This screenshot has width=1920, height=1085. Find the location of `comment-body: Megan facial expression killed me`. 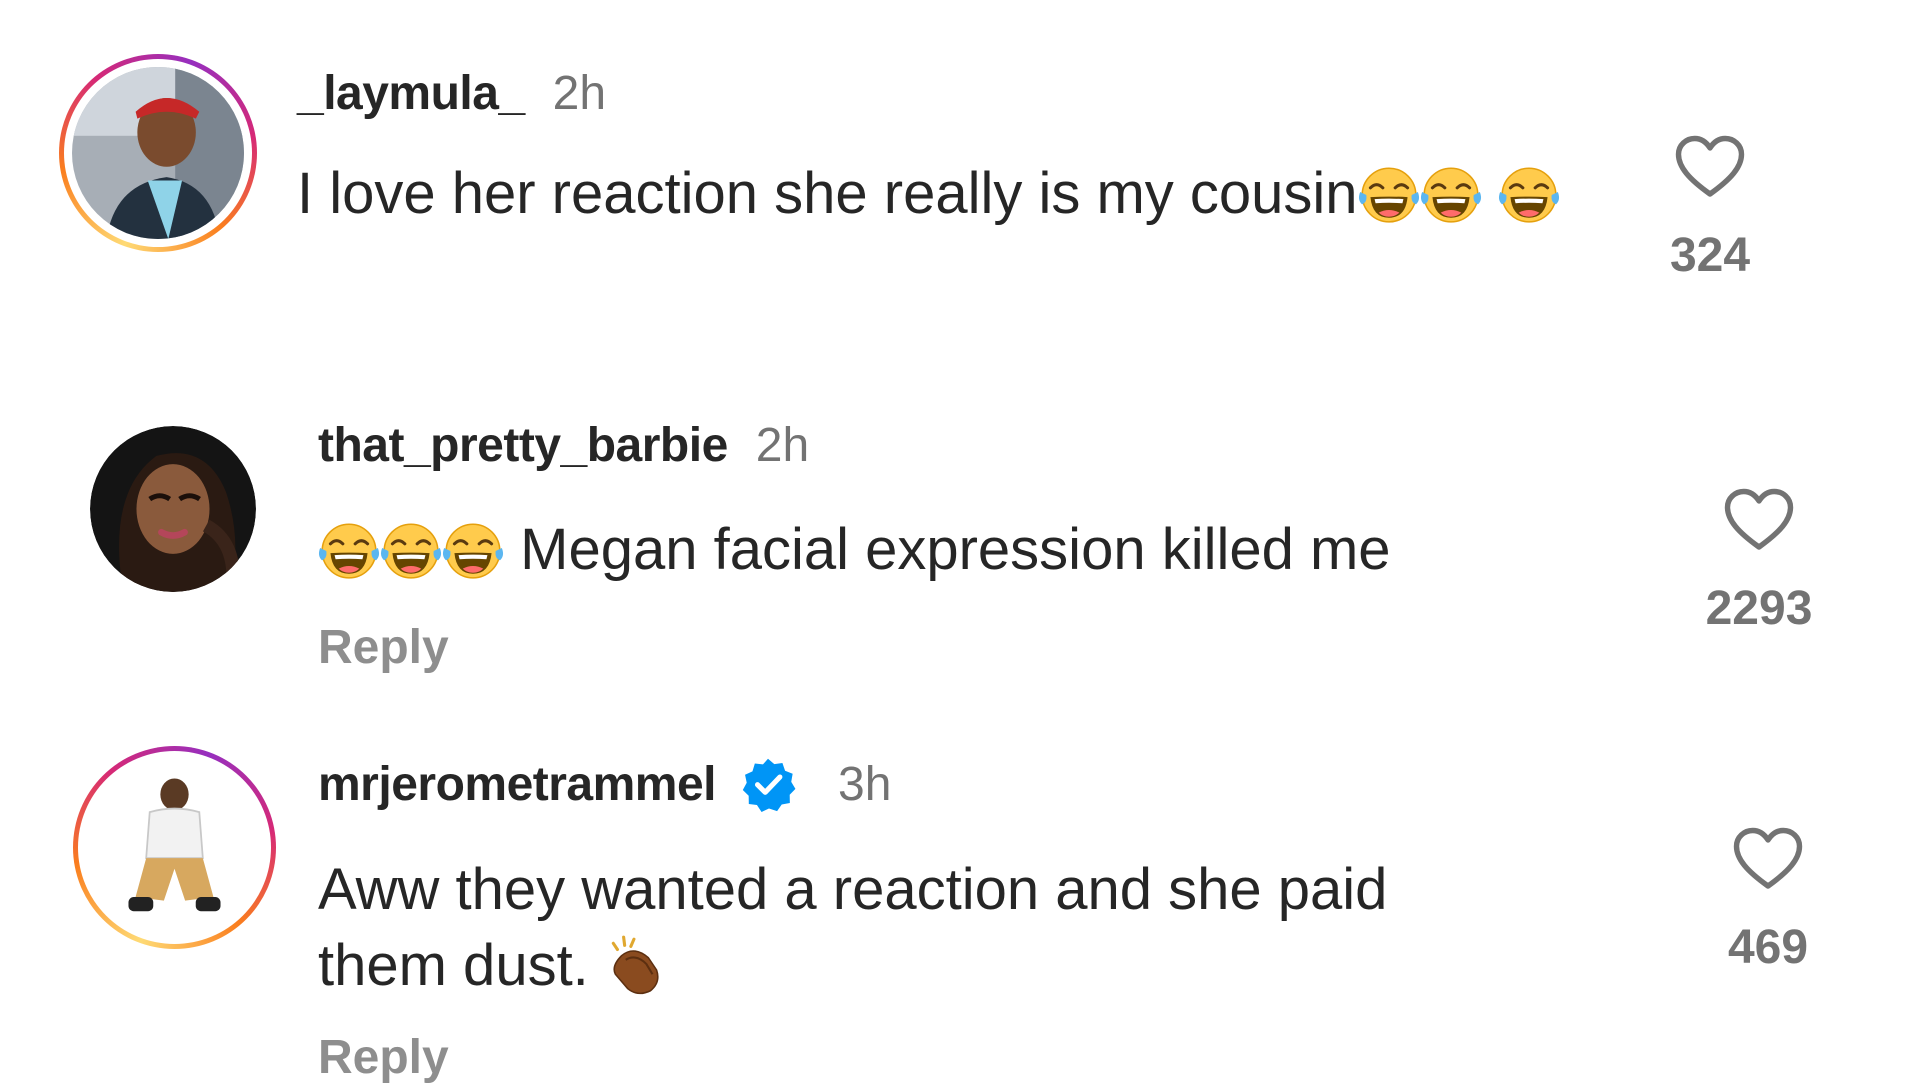

comment-body: Megan facial expression killed me is located at coordinates (983, 550).